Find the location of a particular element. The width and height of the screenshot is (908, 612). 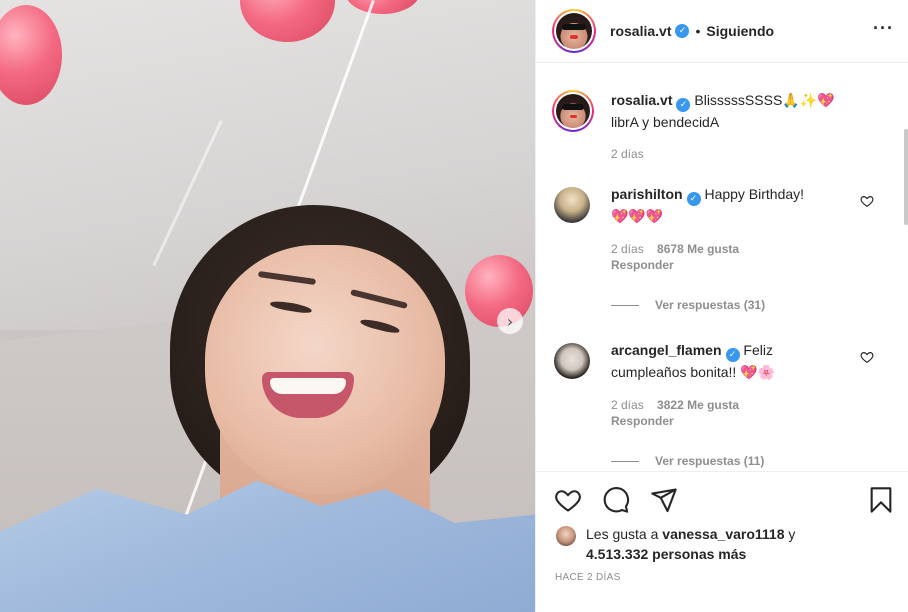

comment-bubble-icon is located at coordinates (616, 500).